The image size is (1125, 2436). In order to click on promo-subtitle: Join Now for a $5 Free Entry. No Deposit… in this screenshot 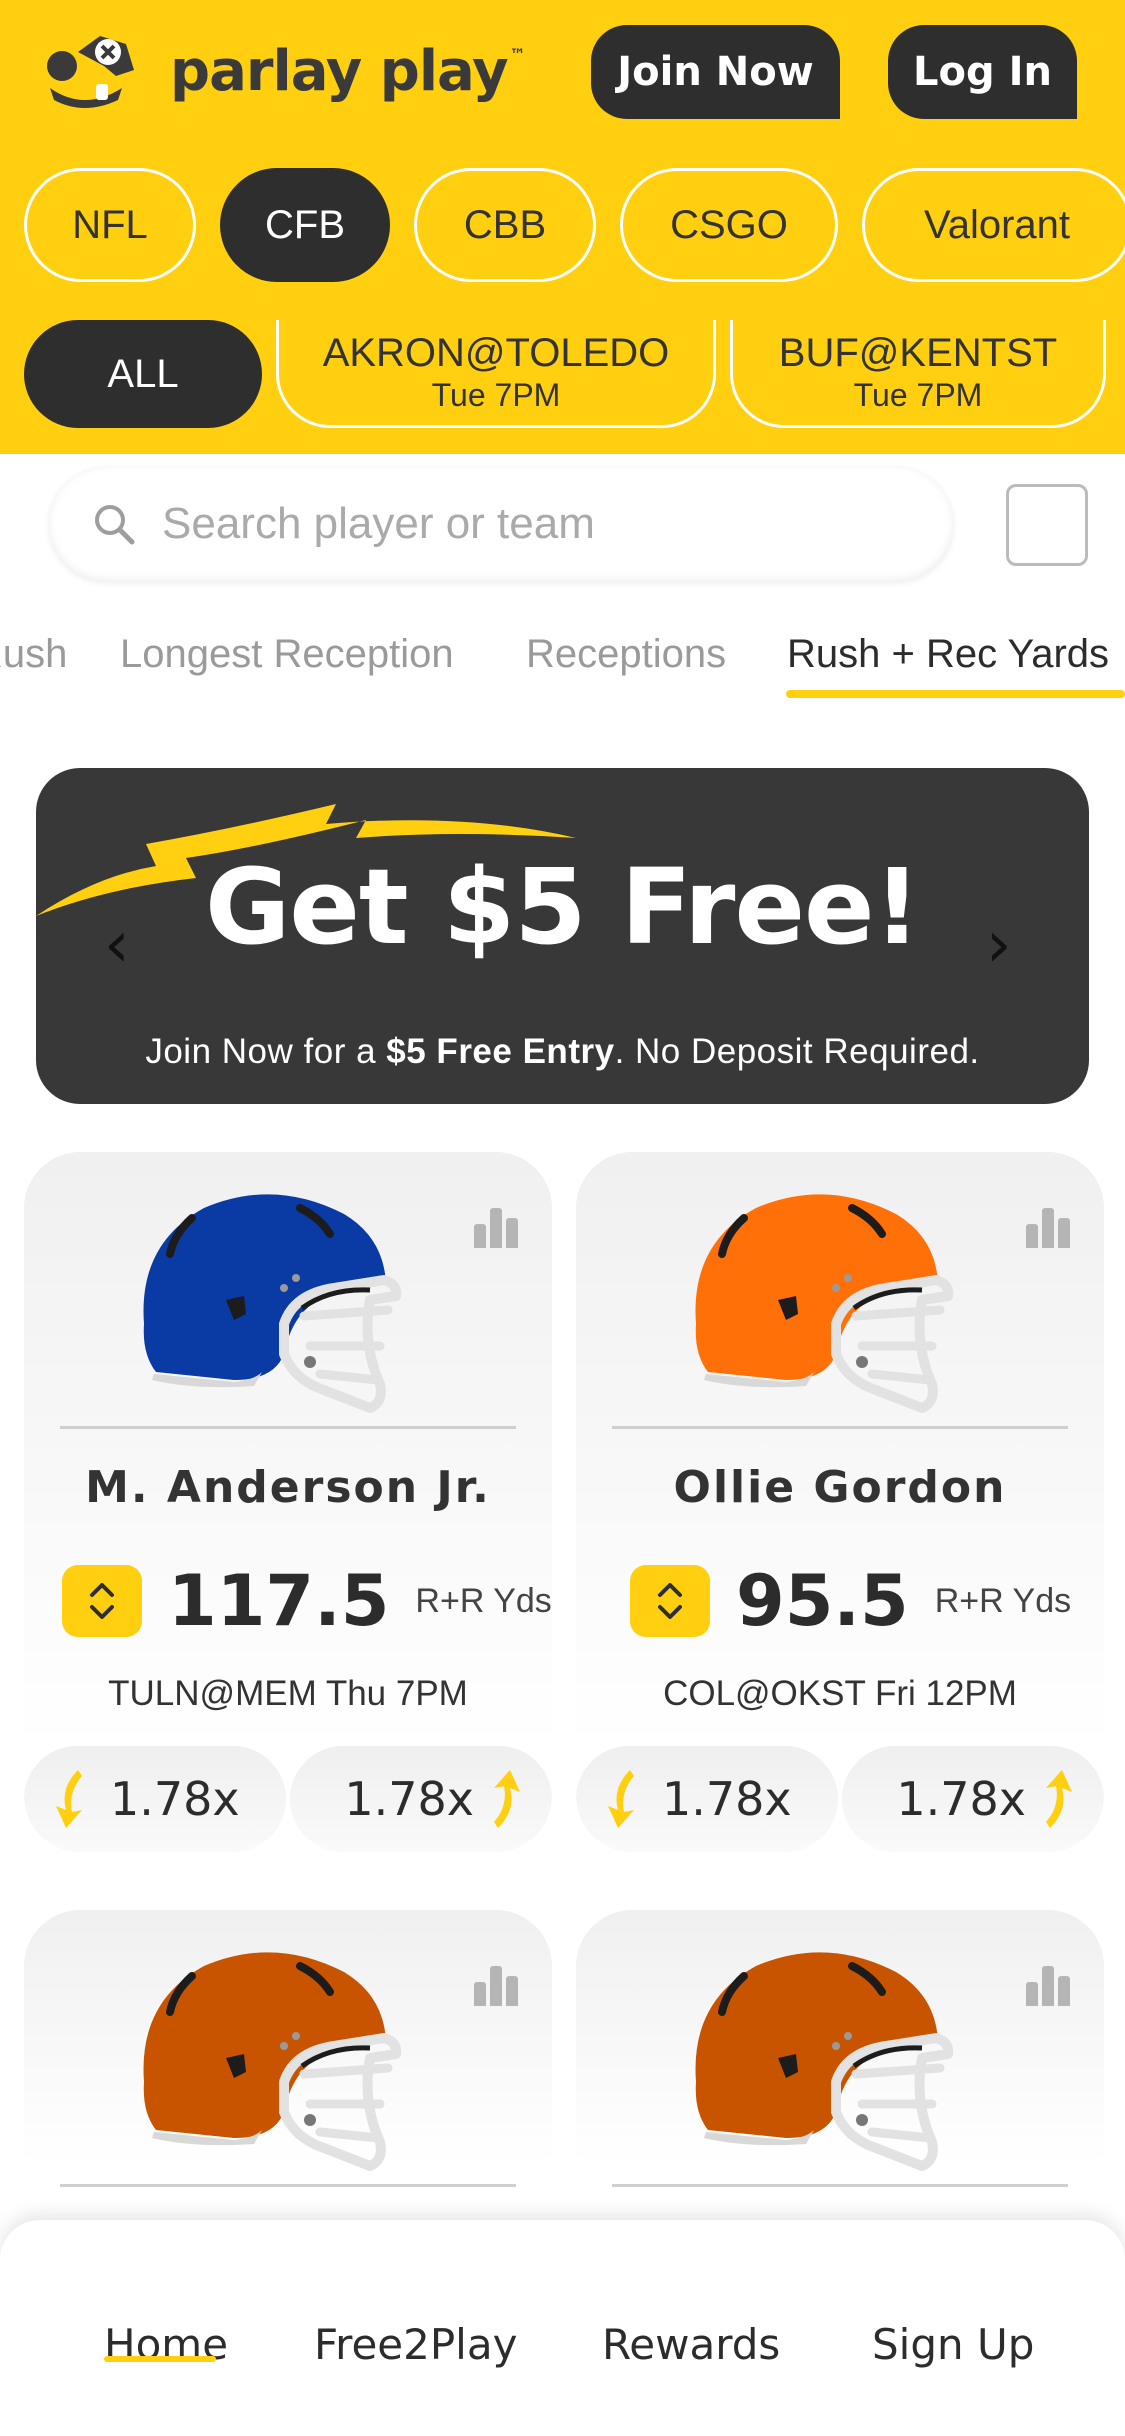, I will do `click(562, 1051)`.